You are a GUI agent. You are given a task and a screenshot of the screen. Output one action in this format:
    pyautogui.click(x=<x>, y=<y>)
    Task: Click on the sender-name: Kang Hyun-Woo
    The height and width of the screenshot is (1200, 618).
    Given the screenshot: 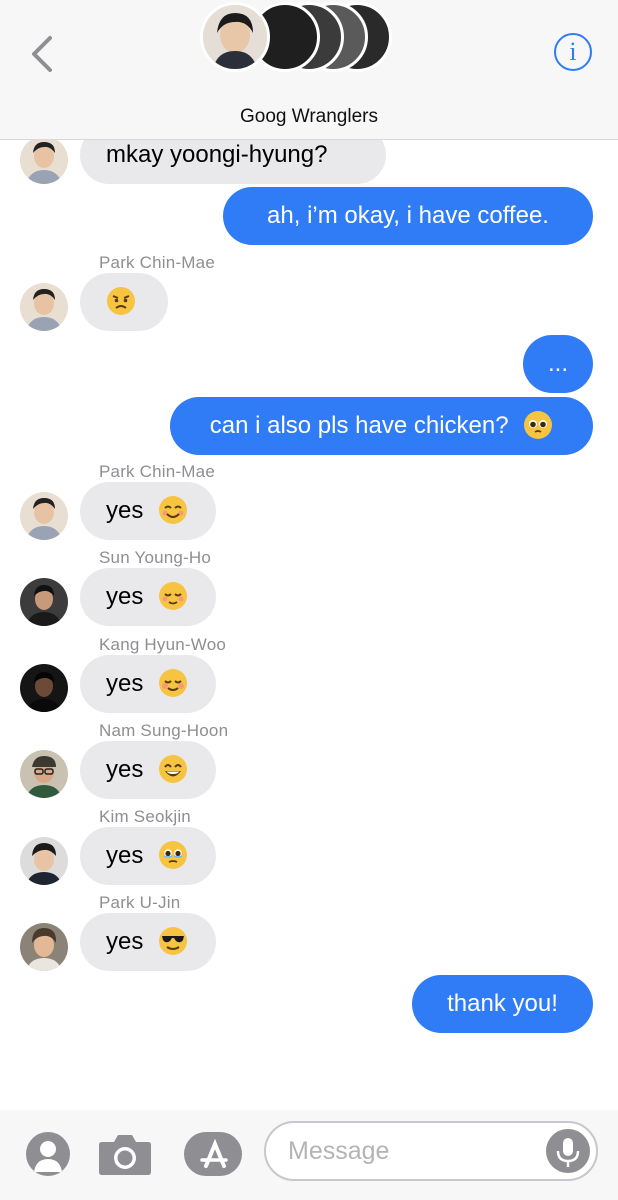 What is the action you would take?
    pyautogui.click(x=163, y=644)
    